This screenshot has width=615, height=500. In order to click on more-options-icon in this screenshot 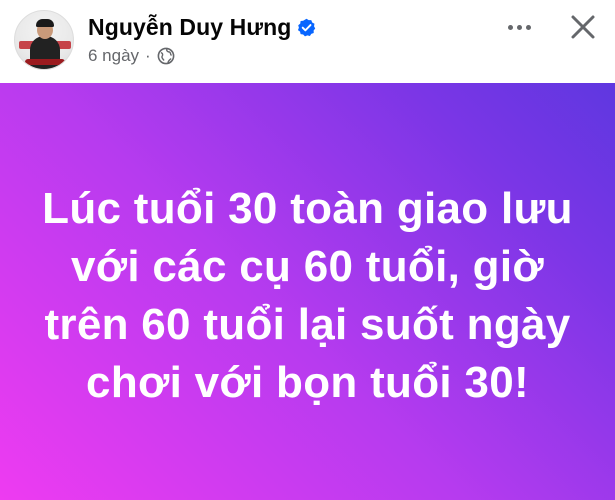, I will do `click(519, 27)`.